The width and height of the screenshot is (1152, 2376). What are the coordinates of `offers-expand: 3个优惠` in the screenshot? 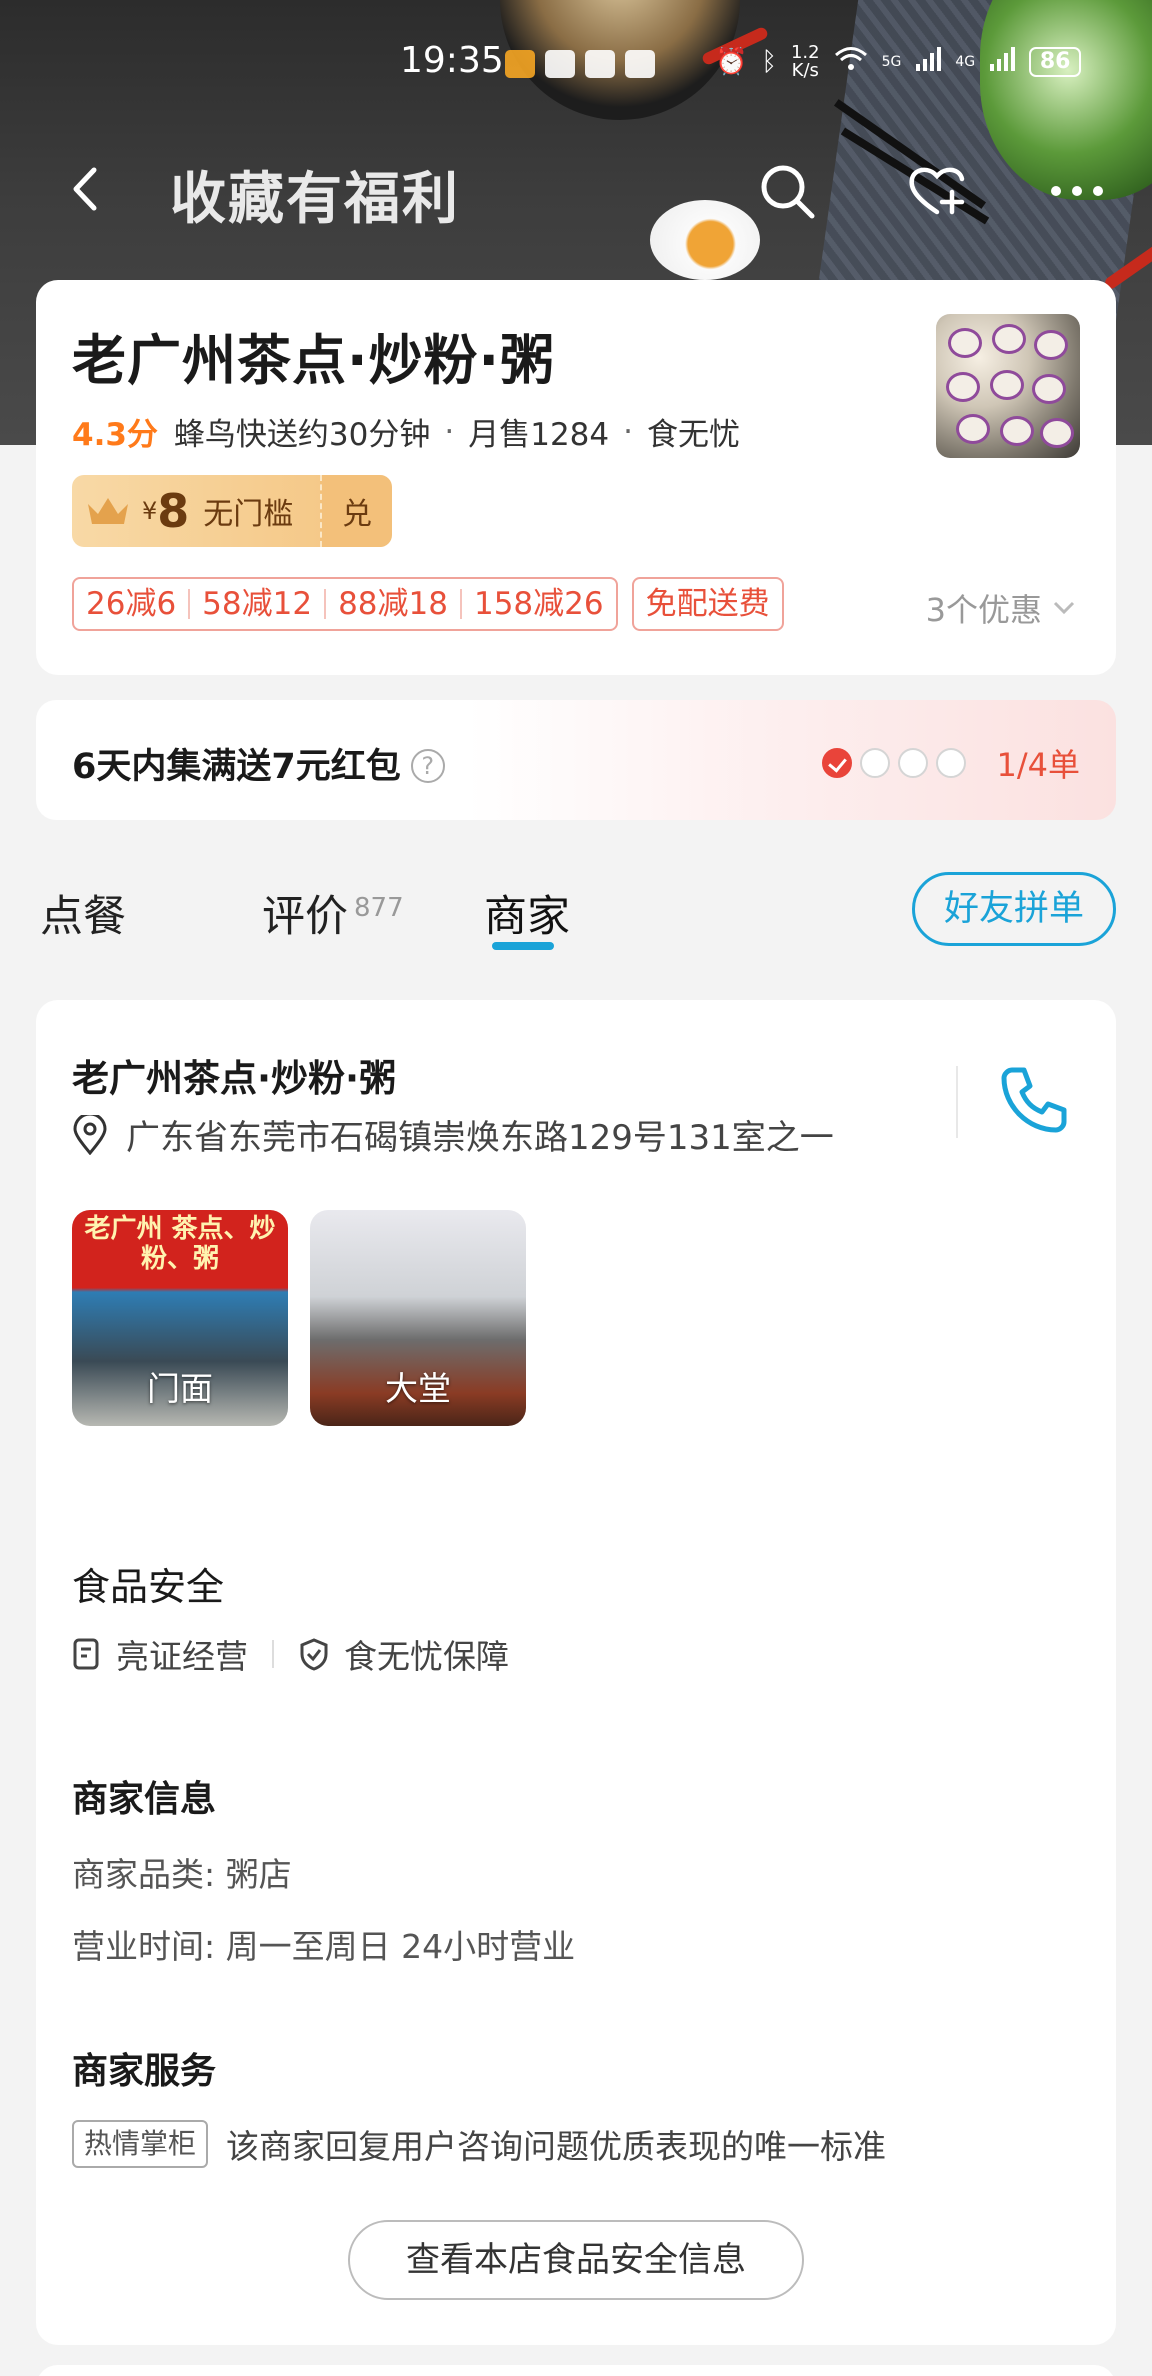 It's located at (1001, 608).